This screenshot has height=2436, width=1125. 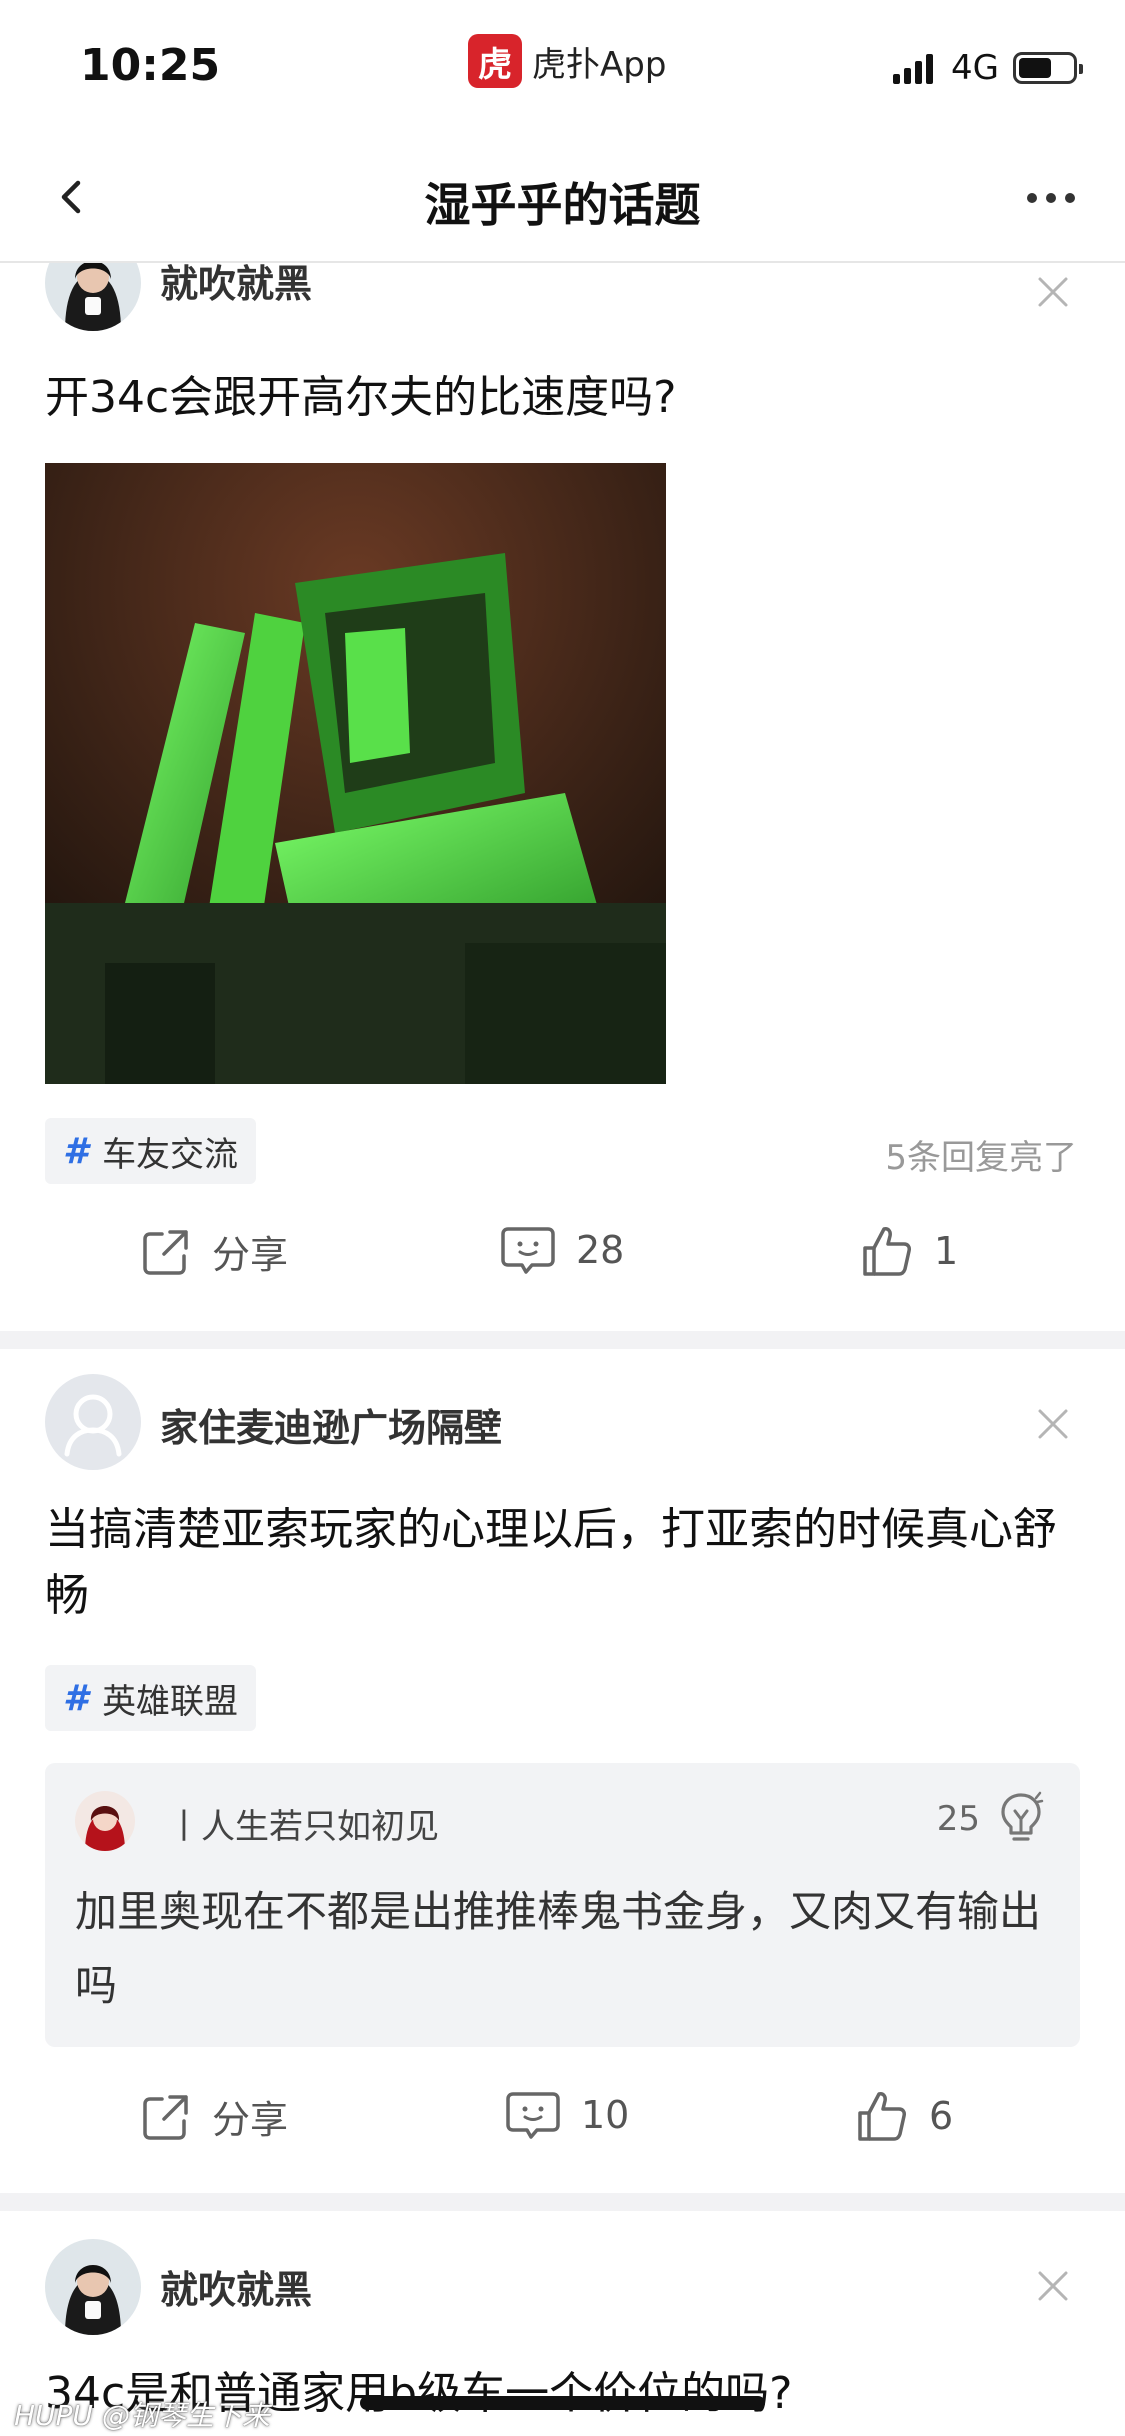 I want to click on status-right: 4G, so click(x=988, y=68).